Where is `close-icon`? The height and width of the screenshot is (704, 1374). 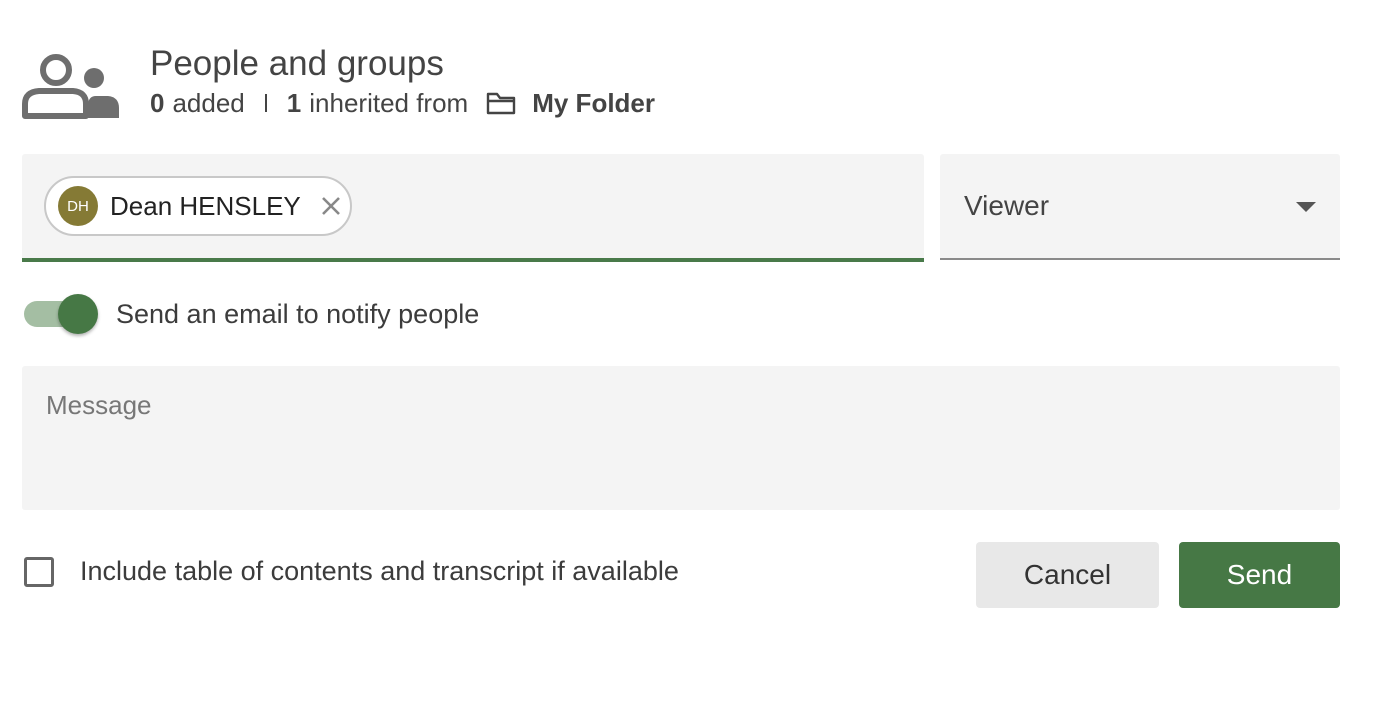 close-icon is located at coordinates (331, 206).